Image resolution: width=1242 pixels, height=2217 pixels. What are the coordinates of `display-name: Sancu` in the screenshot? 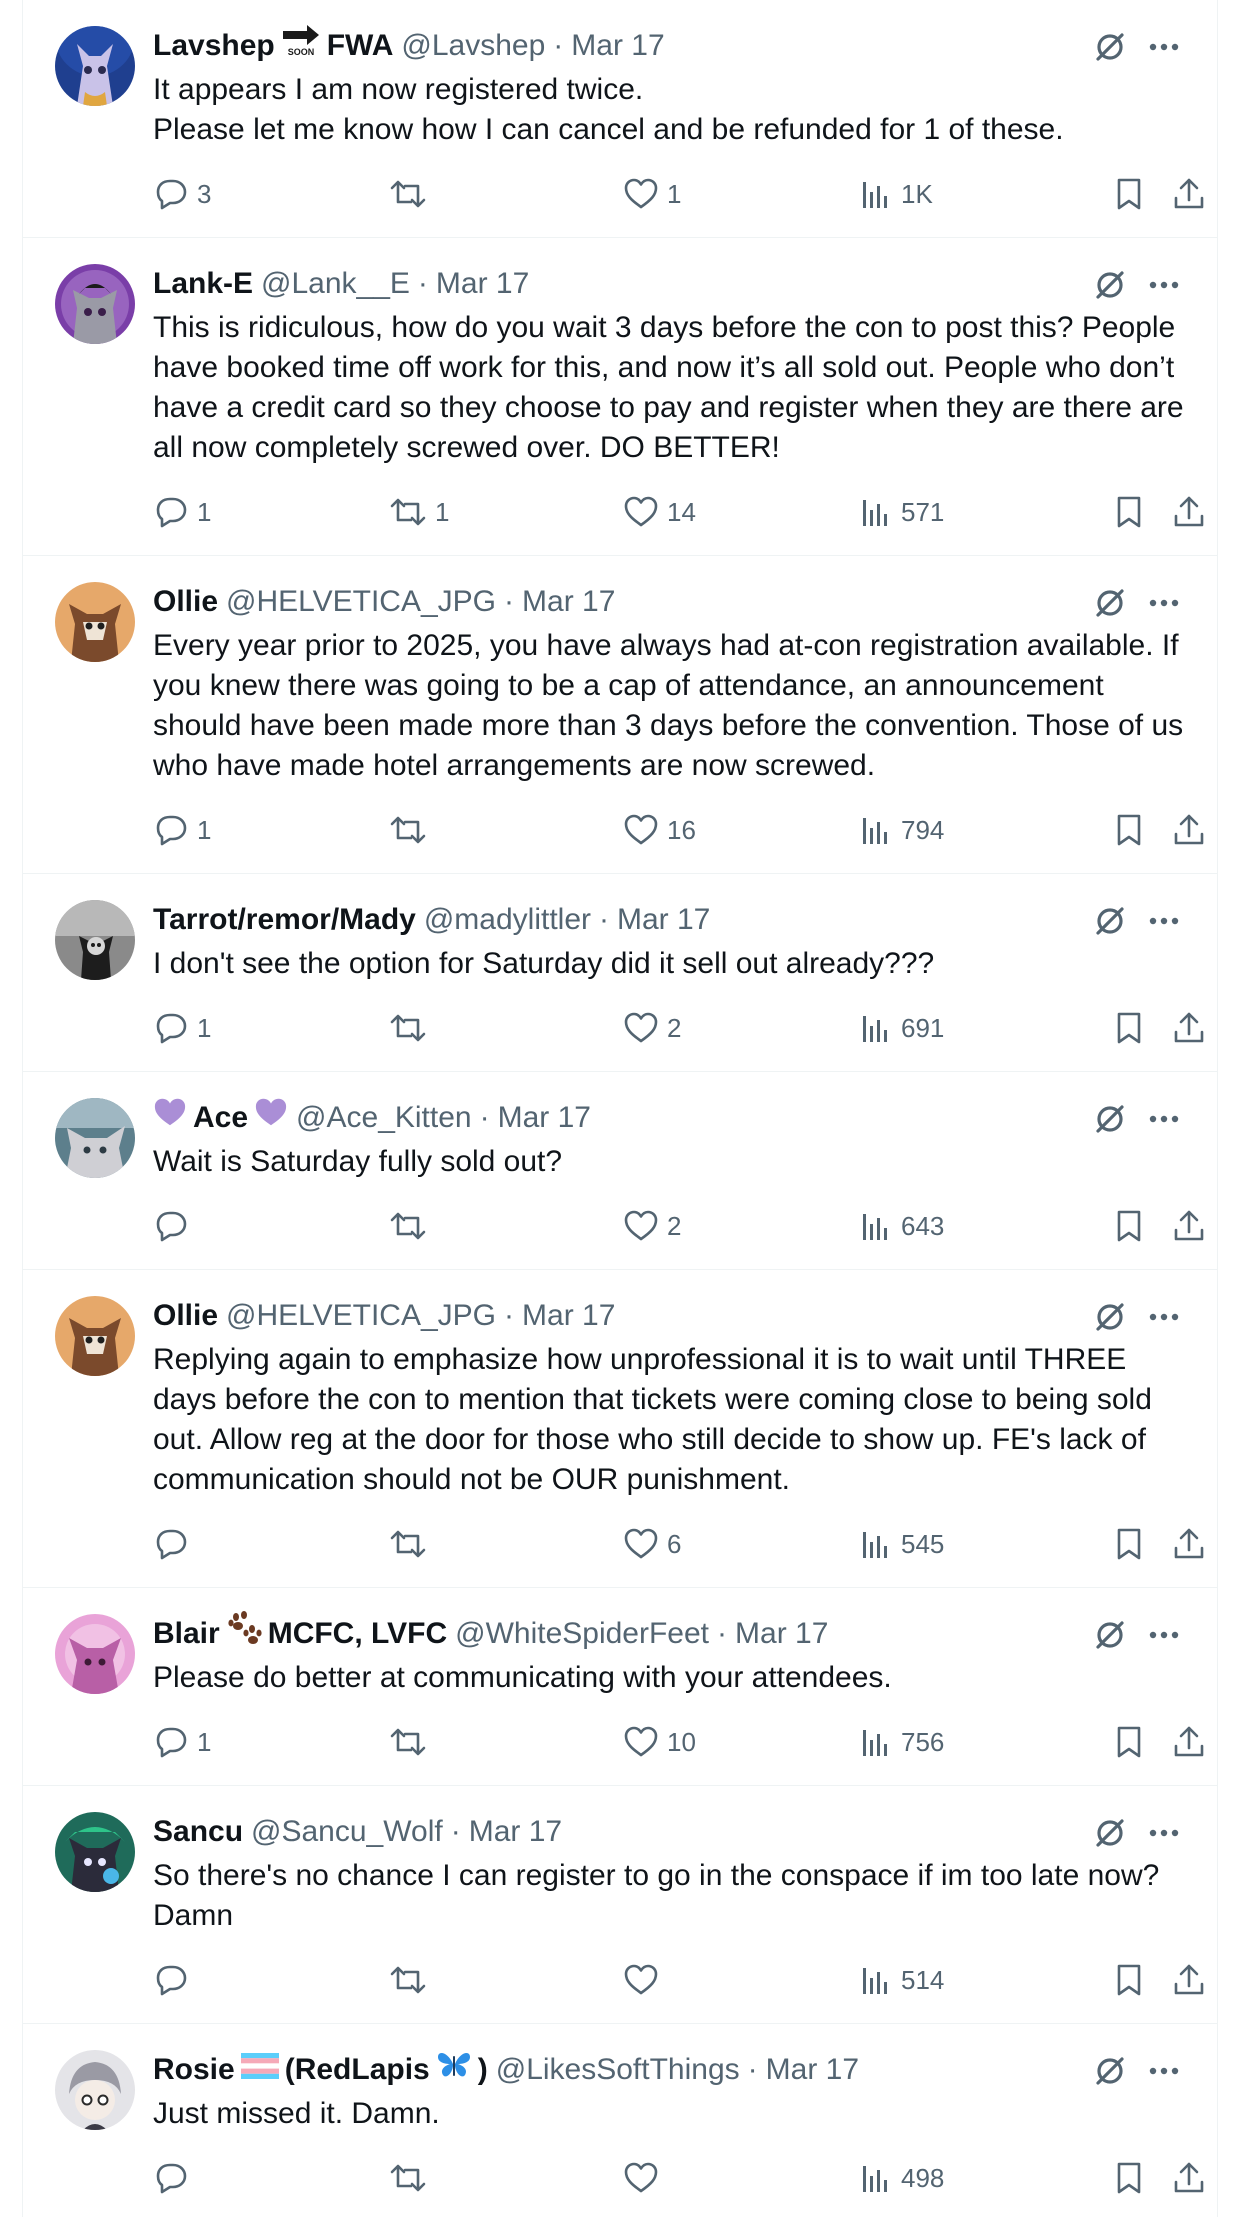 It's located at (198, 1832).